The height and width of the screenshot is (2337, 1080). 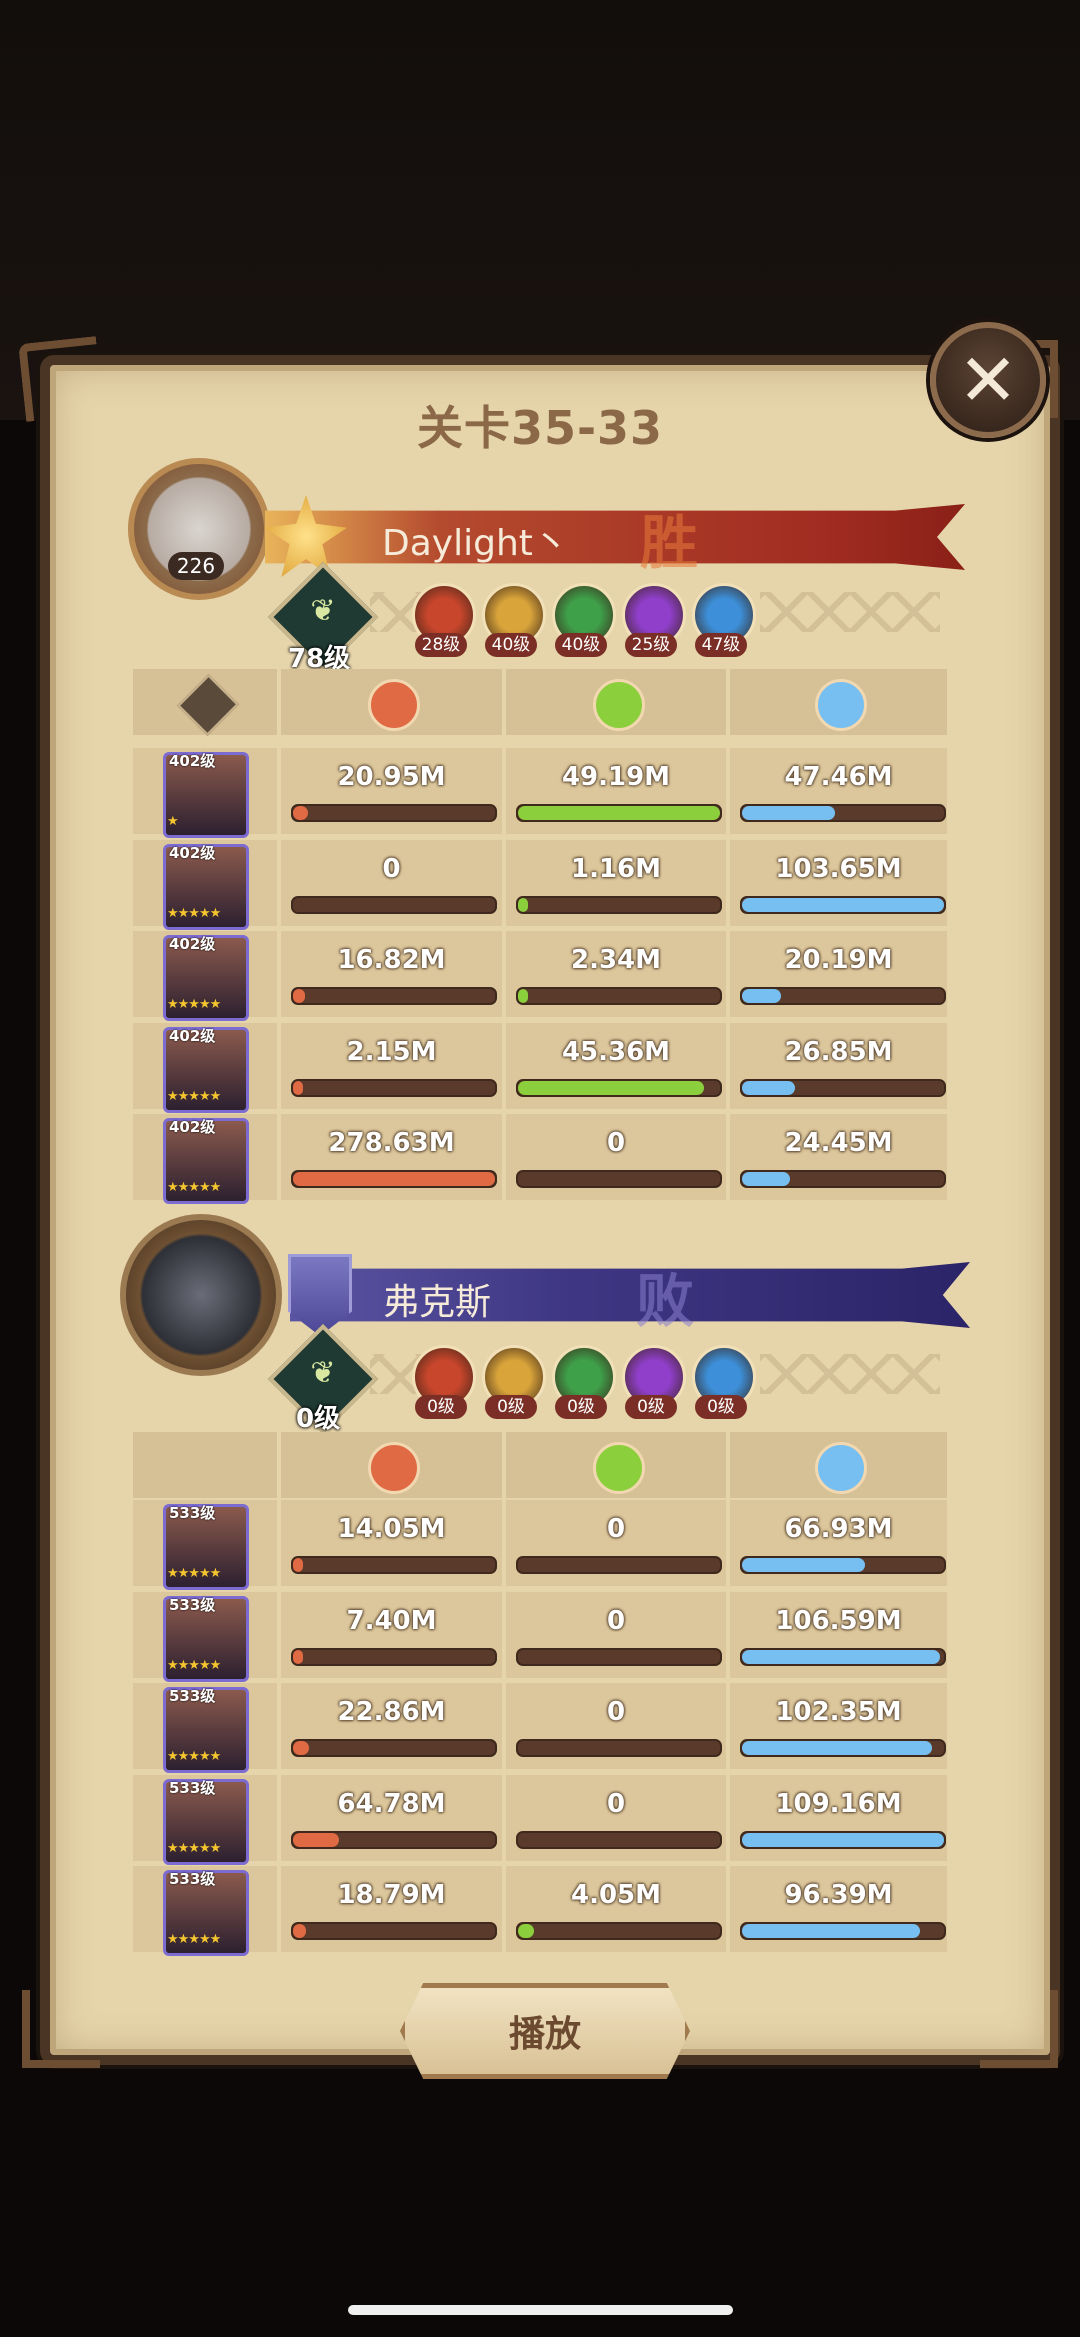 What do you see at coordinates (1019, 2029) in the screenshot?
I see `frame-corner` at bounding box center [1019, 2029].